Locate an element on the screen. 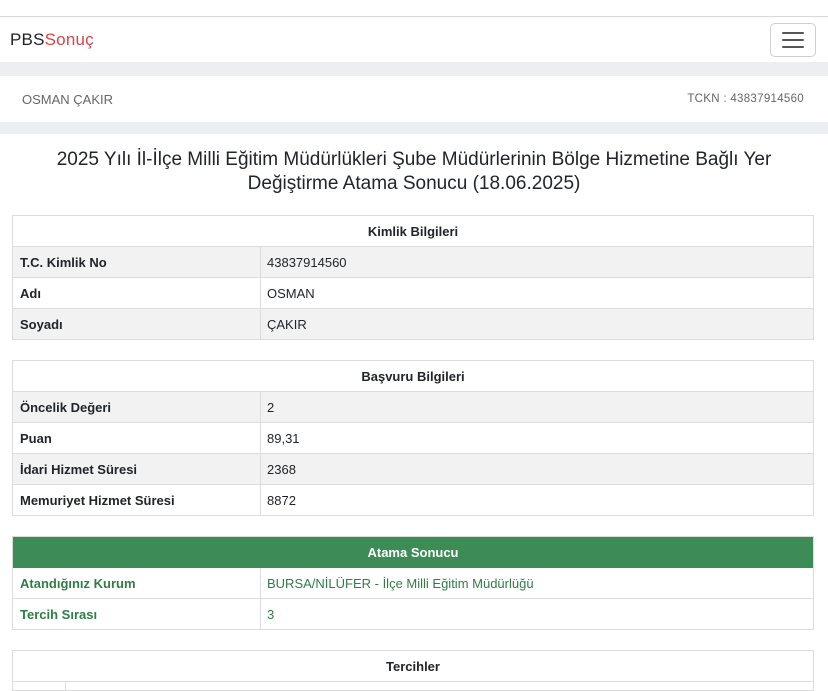  brand-part2: Sonuç is located at coordinates (69, 39).